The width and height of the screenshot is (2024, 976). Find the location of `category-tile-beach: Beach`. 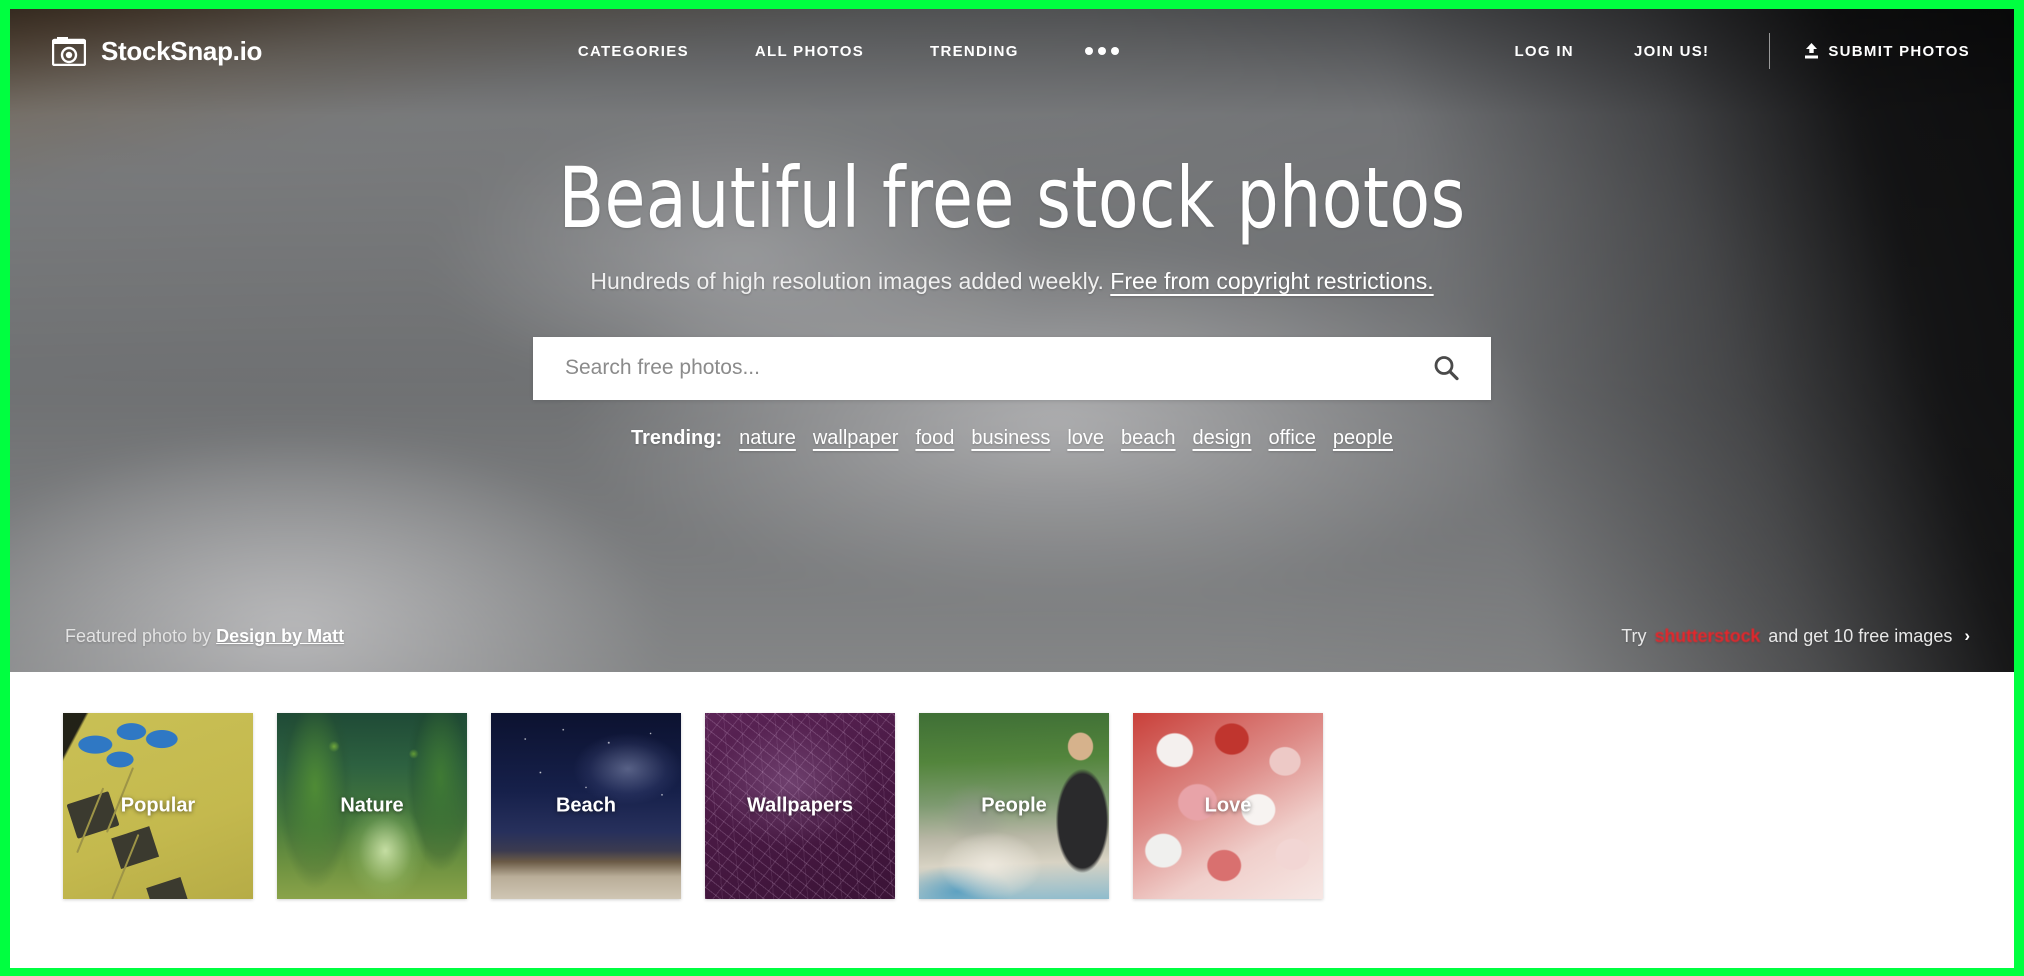

category-tile-beach: Beach is located at coordinates (586, 806).